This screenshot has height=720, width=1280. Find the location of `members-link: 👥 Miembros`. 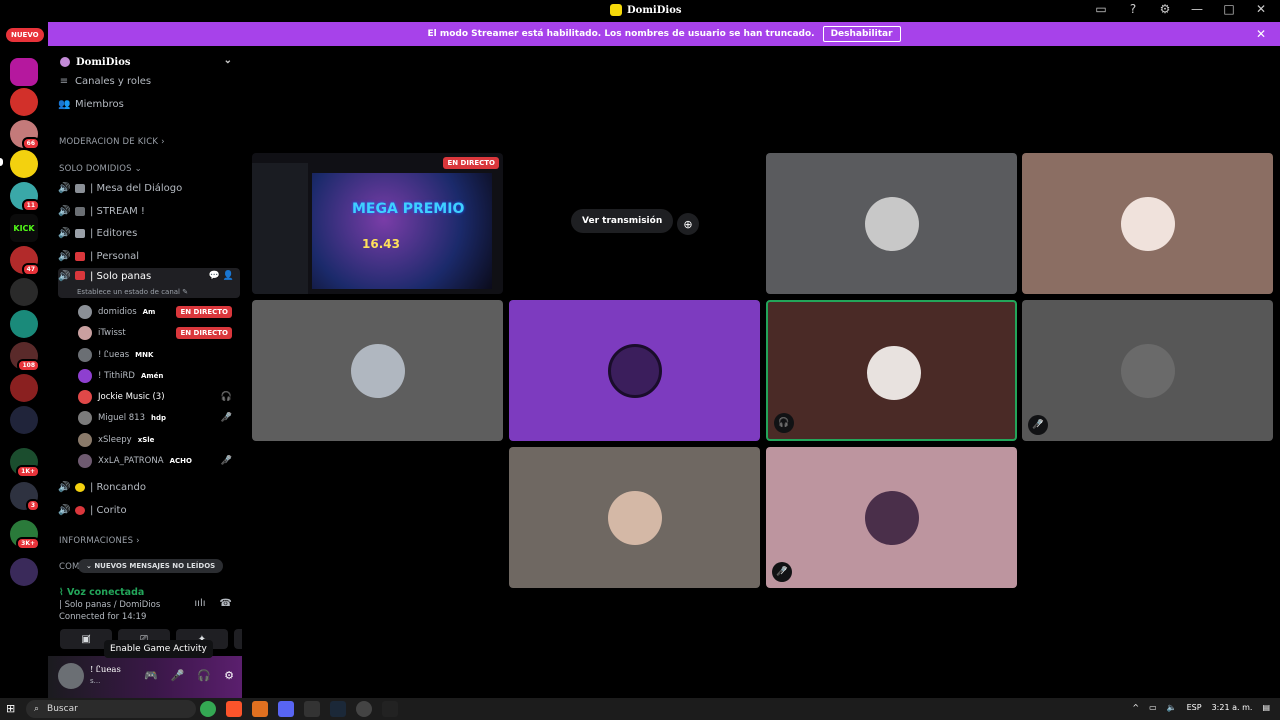

members-link: 👥 Miembros is located at coordinates (149, 104).